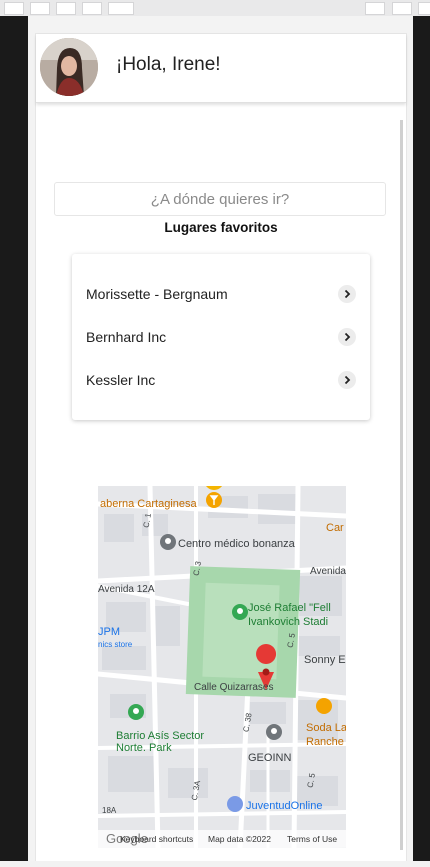 The height and width of the screenshot is (867, 430). What do you see at coordinates (220, 199) in the screenshot?
I see `search-input` at bounding box center [220, 199].